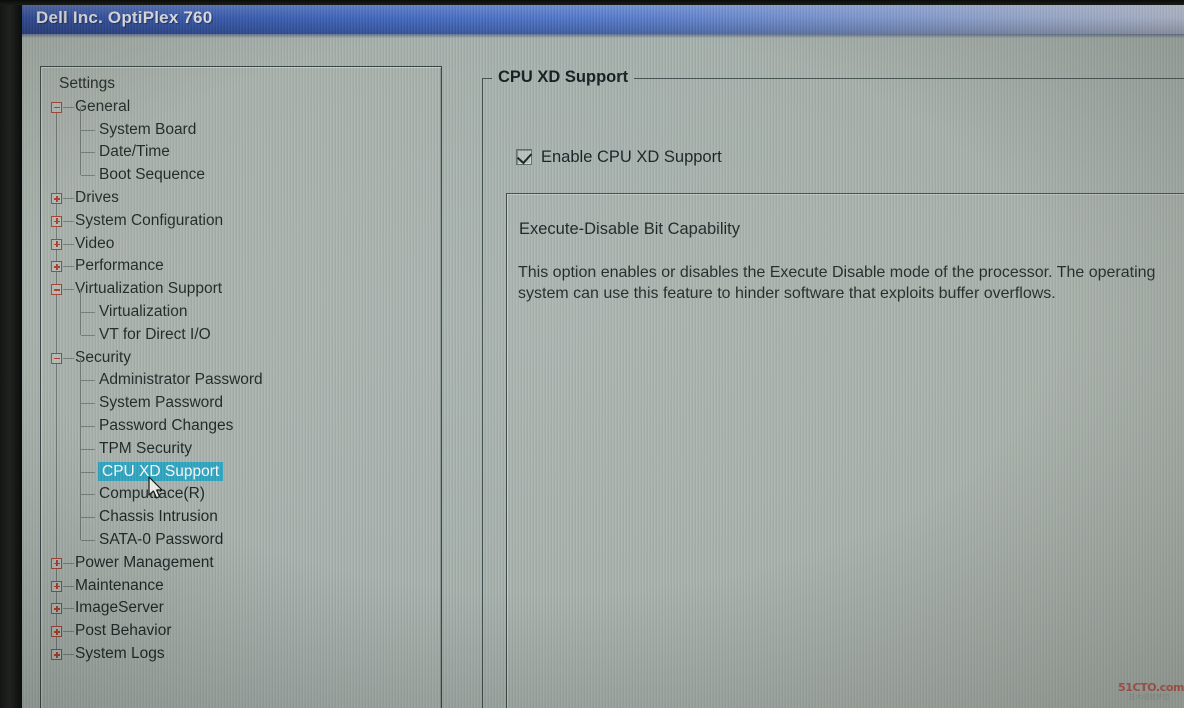 This screenshot has width=1184, height=708. What do you see at coordinates (148, 289) in the screenshot?
I see `tree-item-virtualization-support: Virtualization Support` at bounding box center [148, 289].